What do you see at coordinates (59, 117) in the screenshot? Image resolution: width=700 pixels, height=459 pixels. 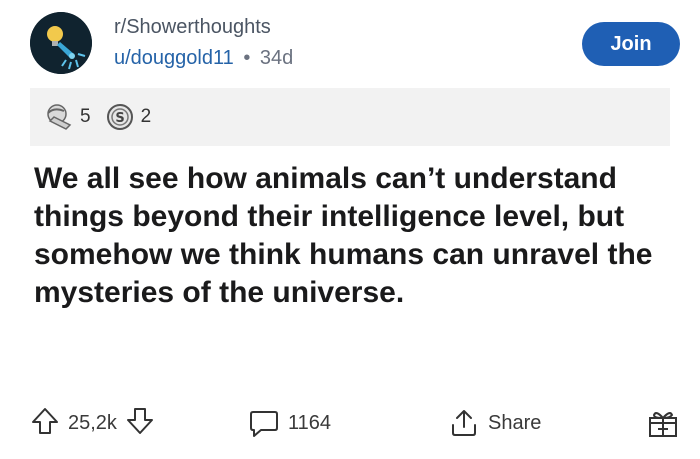 I see `facepalm-award-icon` at bounding box center [59, 117].